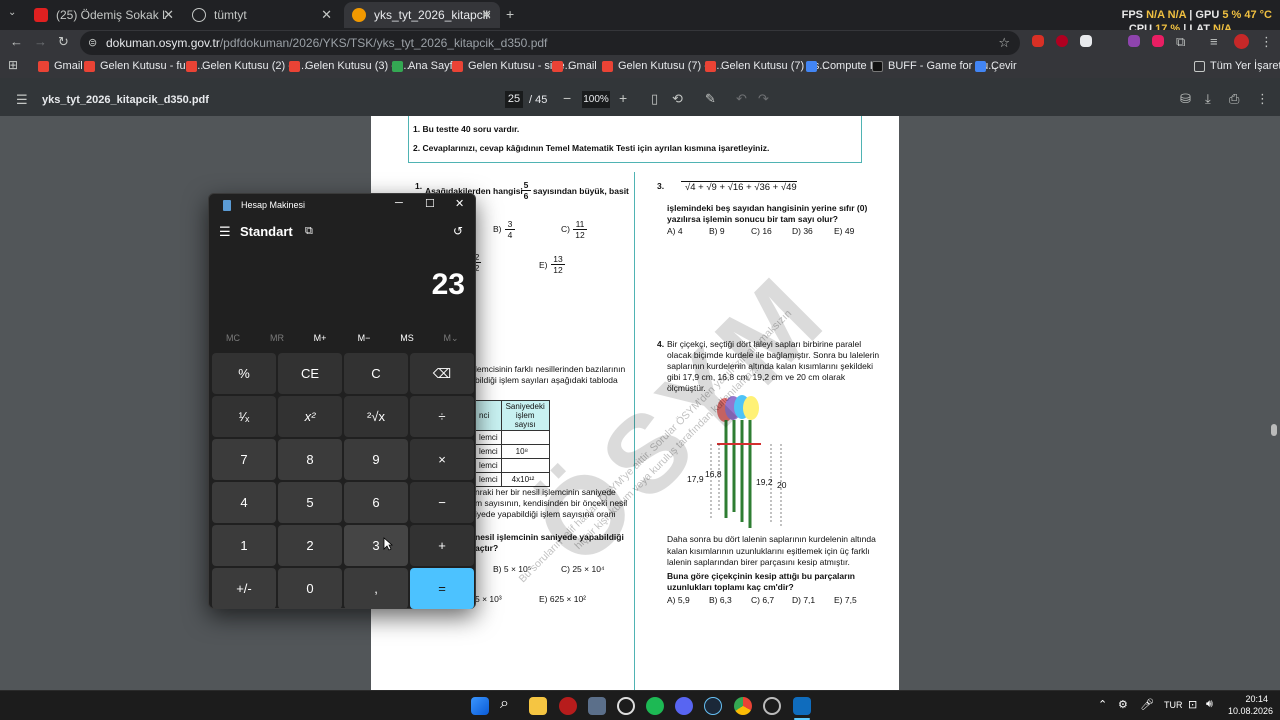 The image size is (1280, 720). What do you see at coordinates (1192, 704) in the screenshot?
I see `network-icon: ⊡` at bounding box center [1192, 704].